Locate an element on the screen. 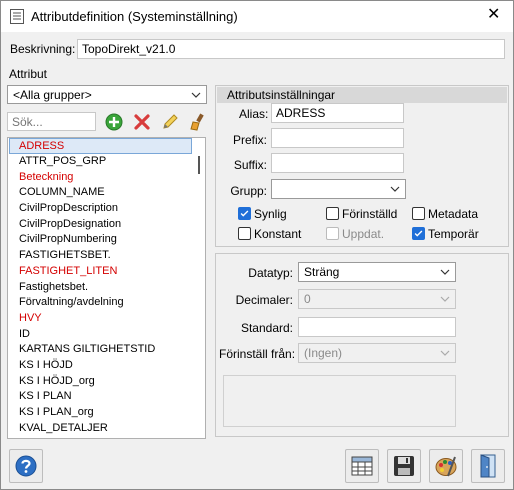 The width and height of the screenshot is (514, 490). group-select is located at coordinates (338, 189).